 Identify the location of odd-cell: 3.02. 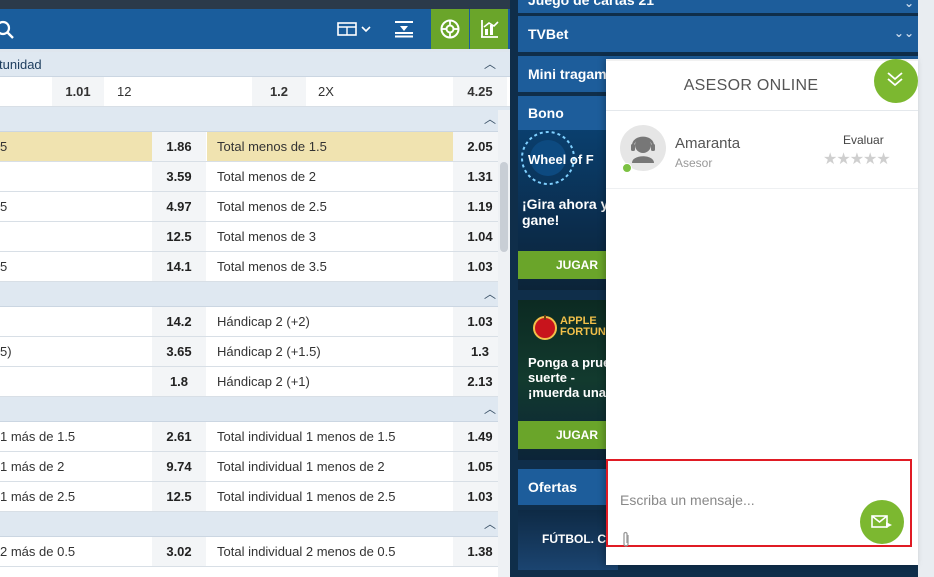
(179, 551).